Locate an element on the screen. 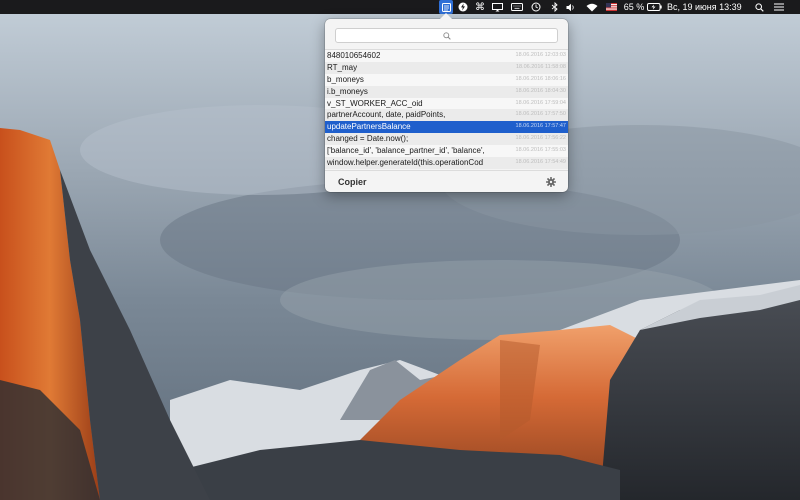  clipboard-item-time: 18.06.2016 12:03:03 is located at coordinates (540, 55).